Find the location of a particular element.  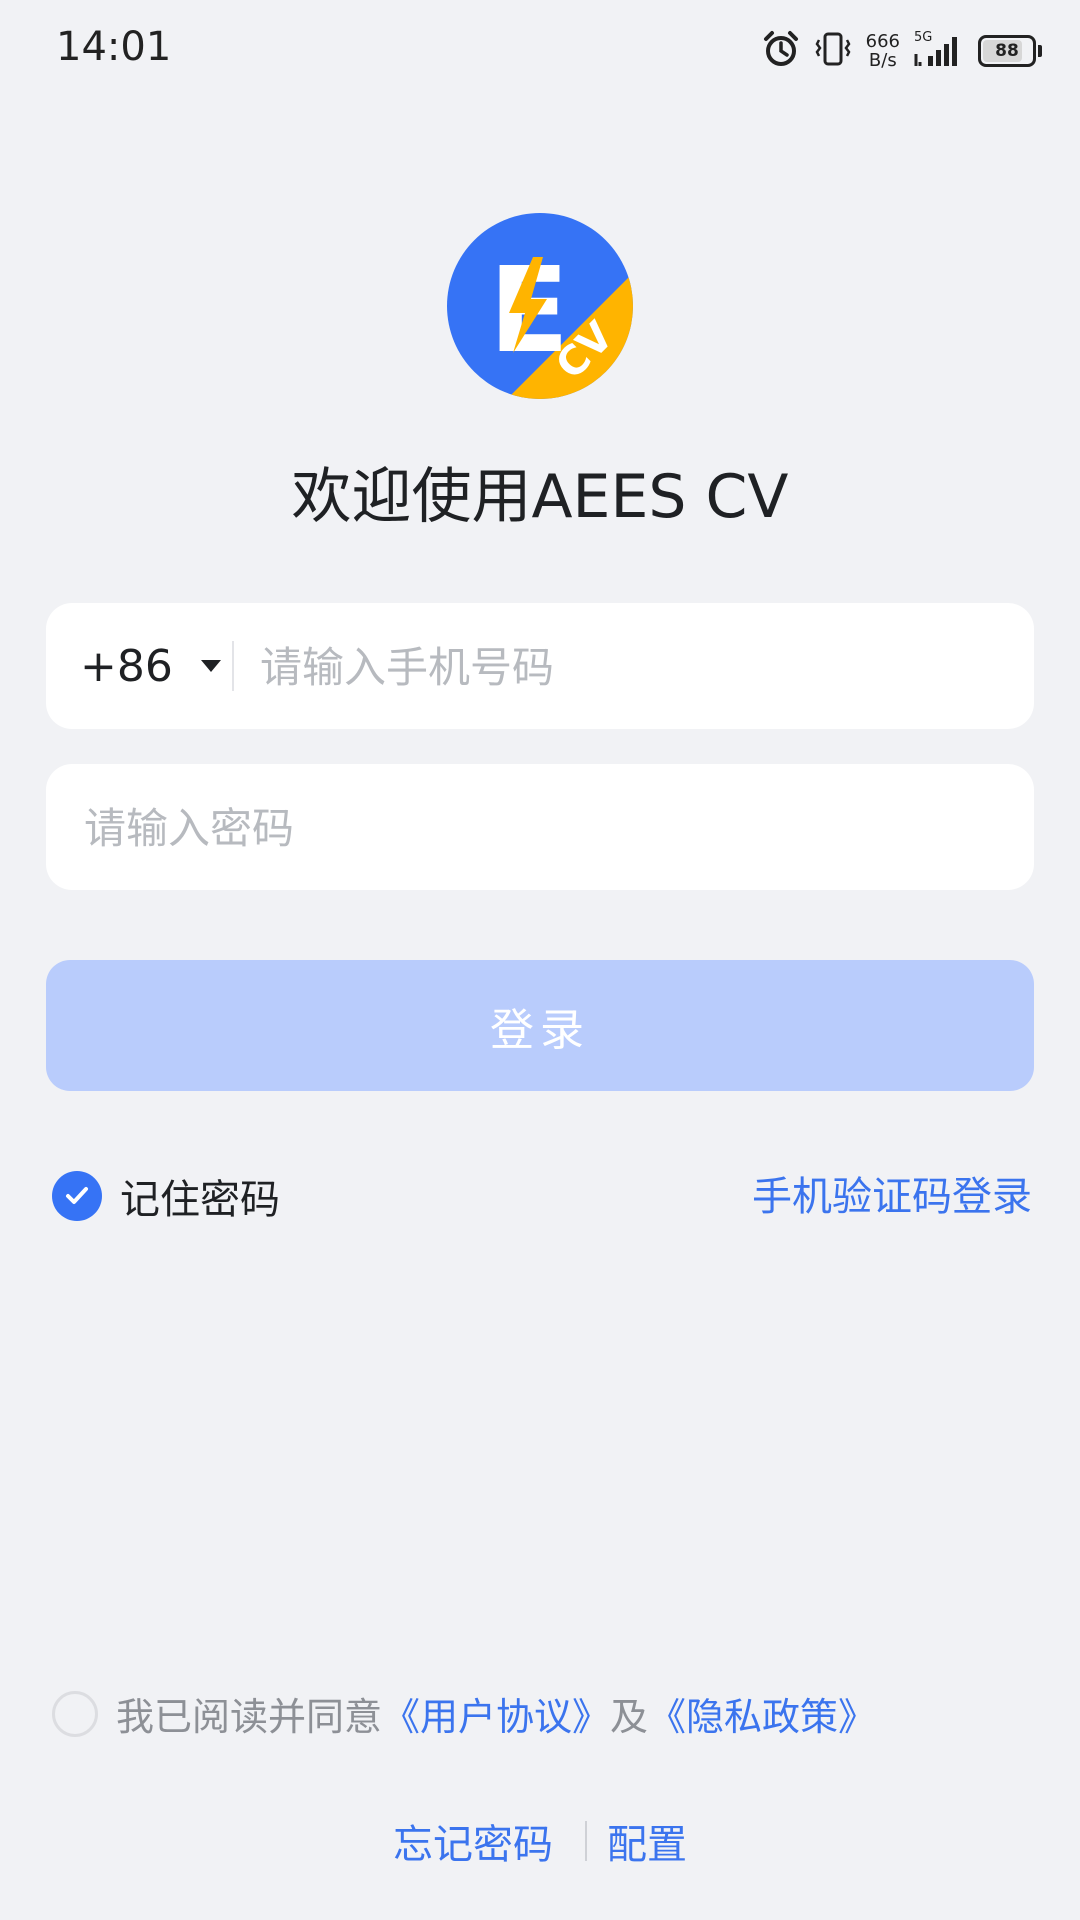

footer-links: 忘记密码 配置 is located at coordinates (540, 1841).